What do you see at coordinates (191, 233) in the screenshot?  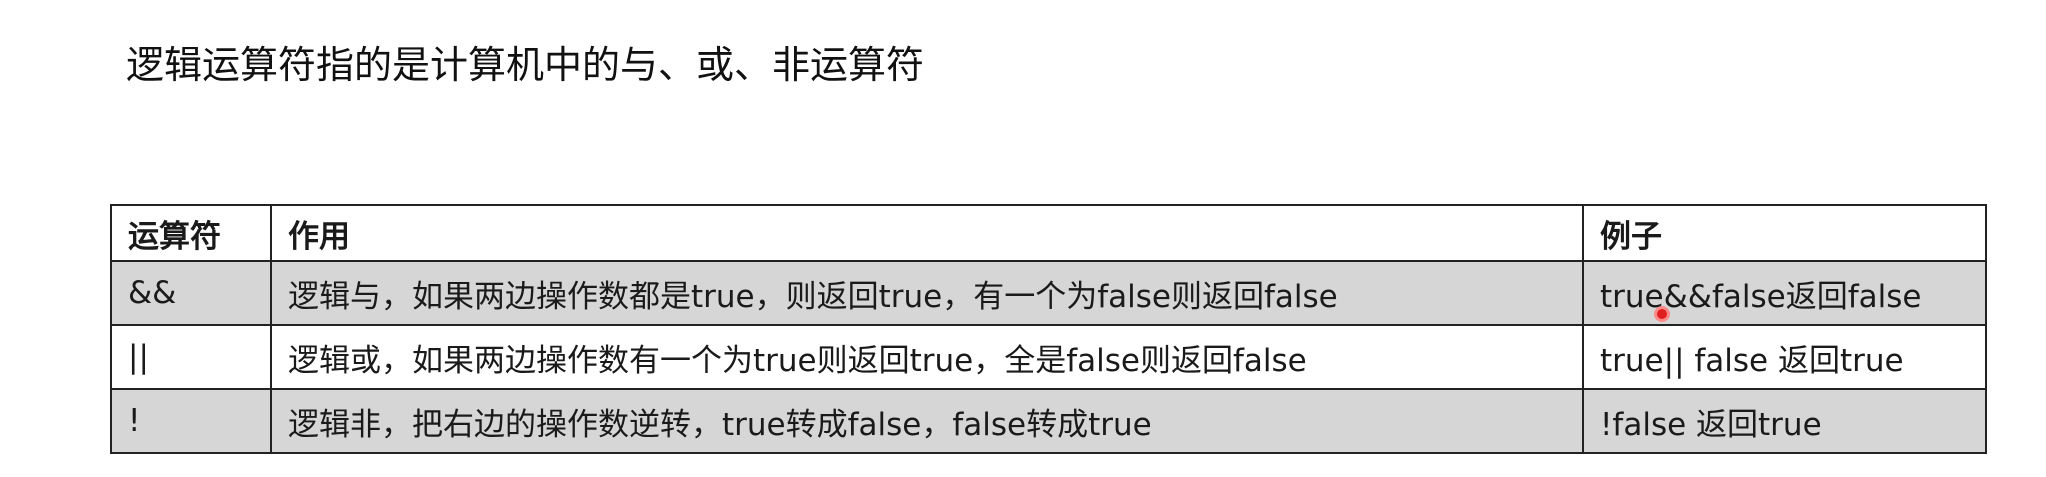 I see `header-operator: 运算符` at bounding box center [191, 233].